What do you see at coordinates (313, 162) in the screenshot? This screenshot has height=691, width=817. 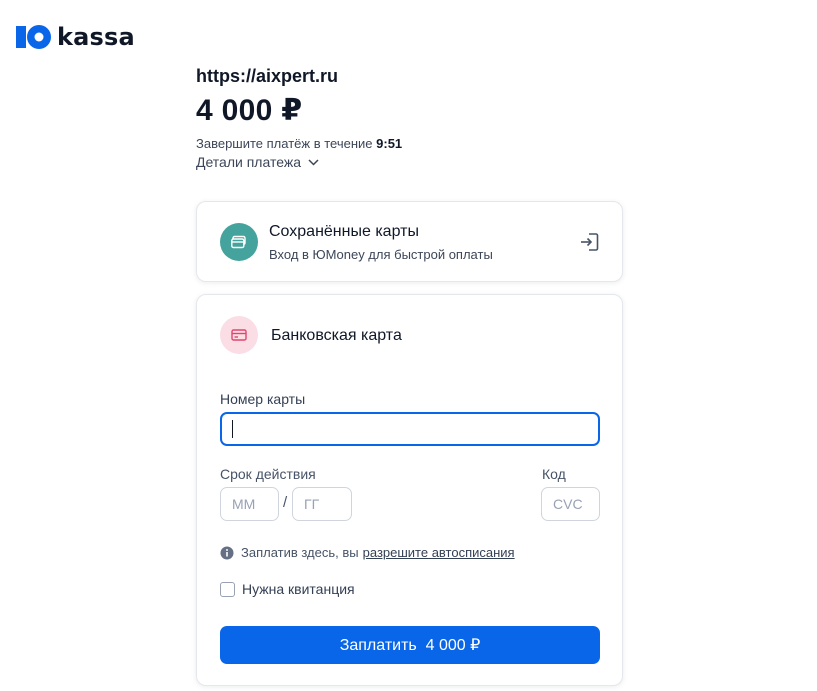 I see `chevron-down-icon` at bounding box center [313, 162].